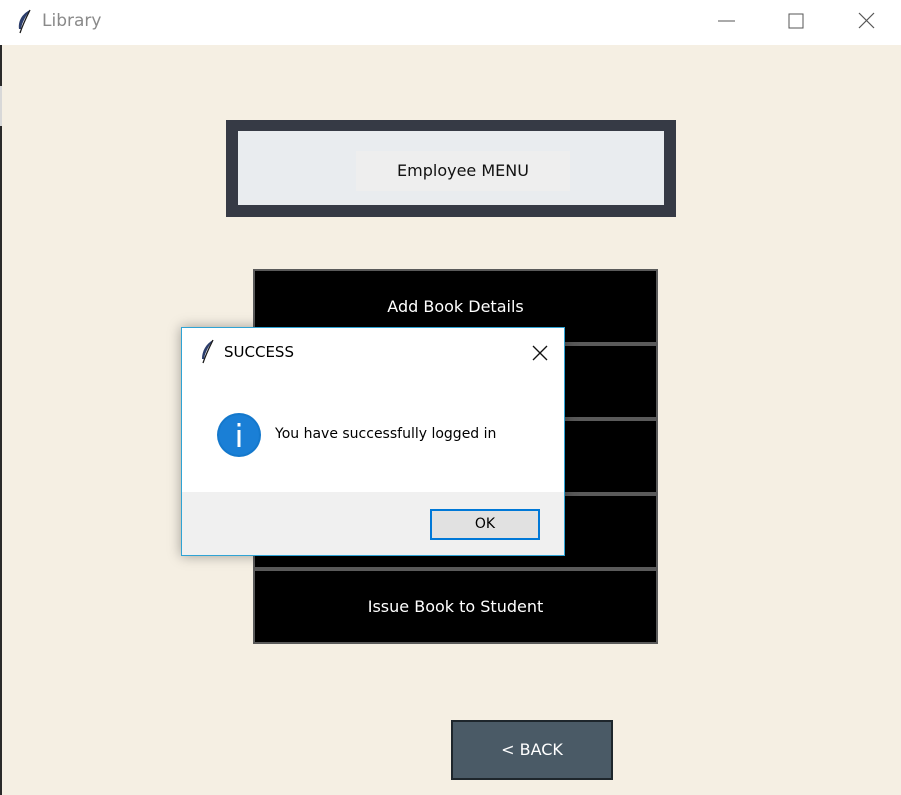  I want to click on maximize-icon, so click(796, 21).